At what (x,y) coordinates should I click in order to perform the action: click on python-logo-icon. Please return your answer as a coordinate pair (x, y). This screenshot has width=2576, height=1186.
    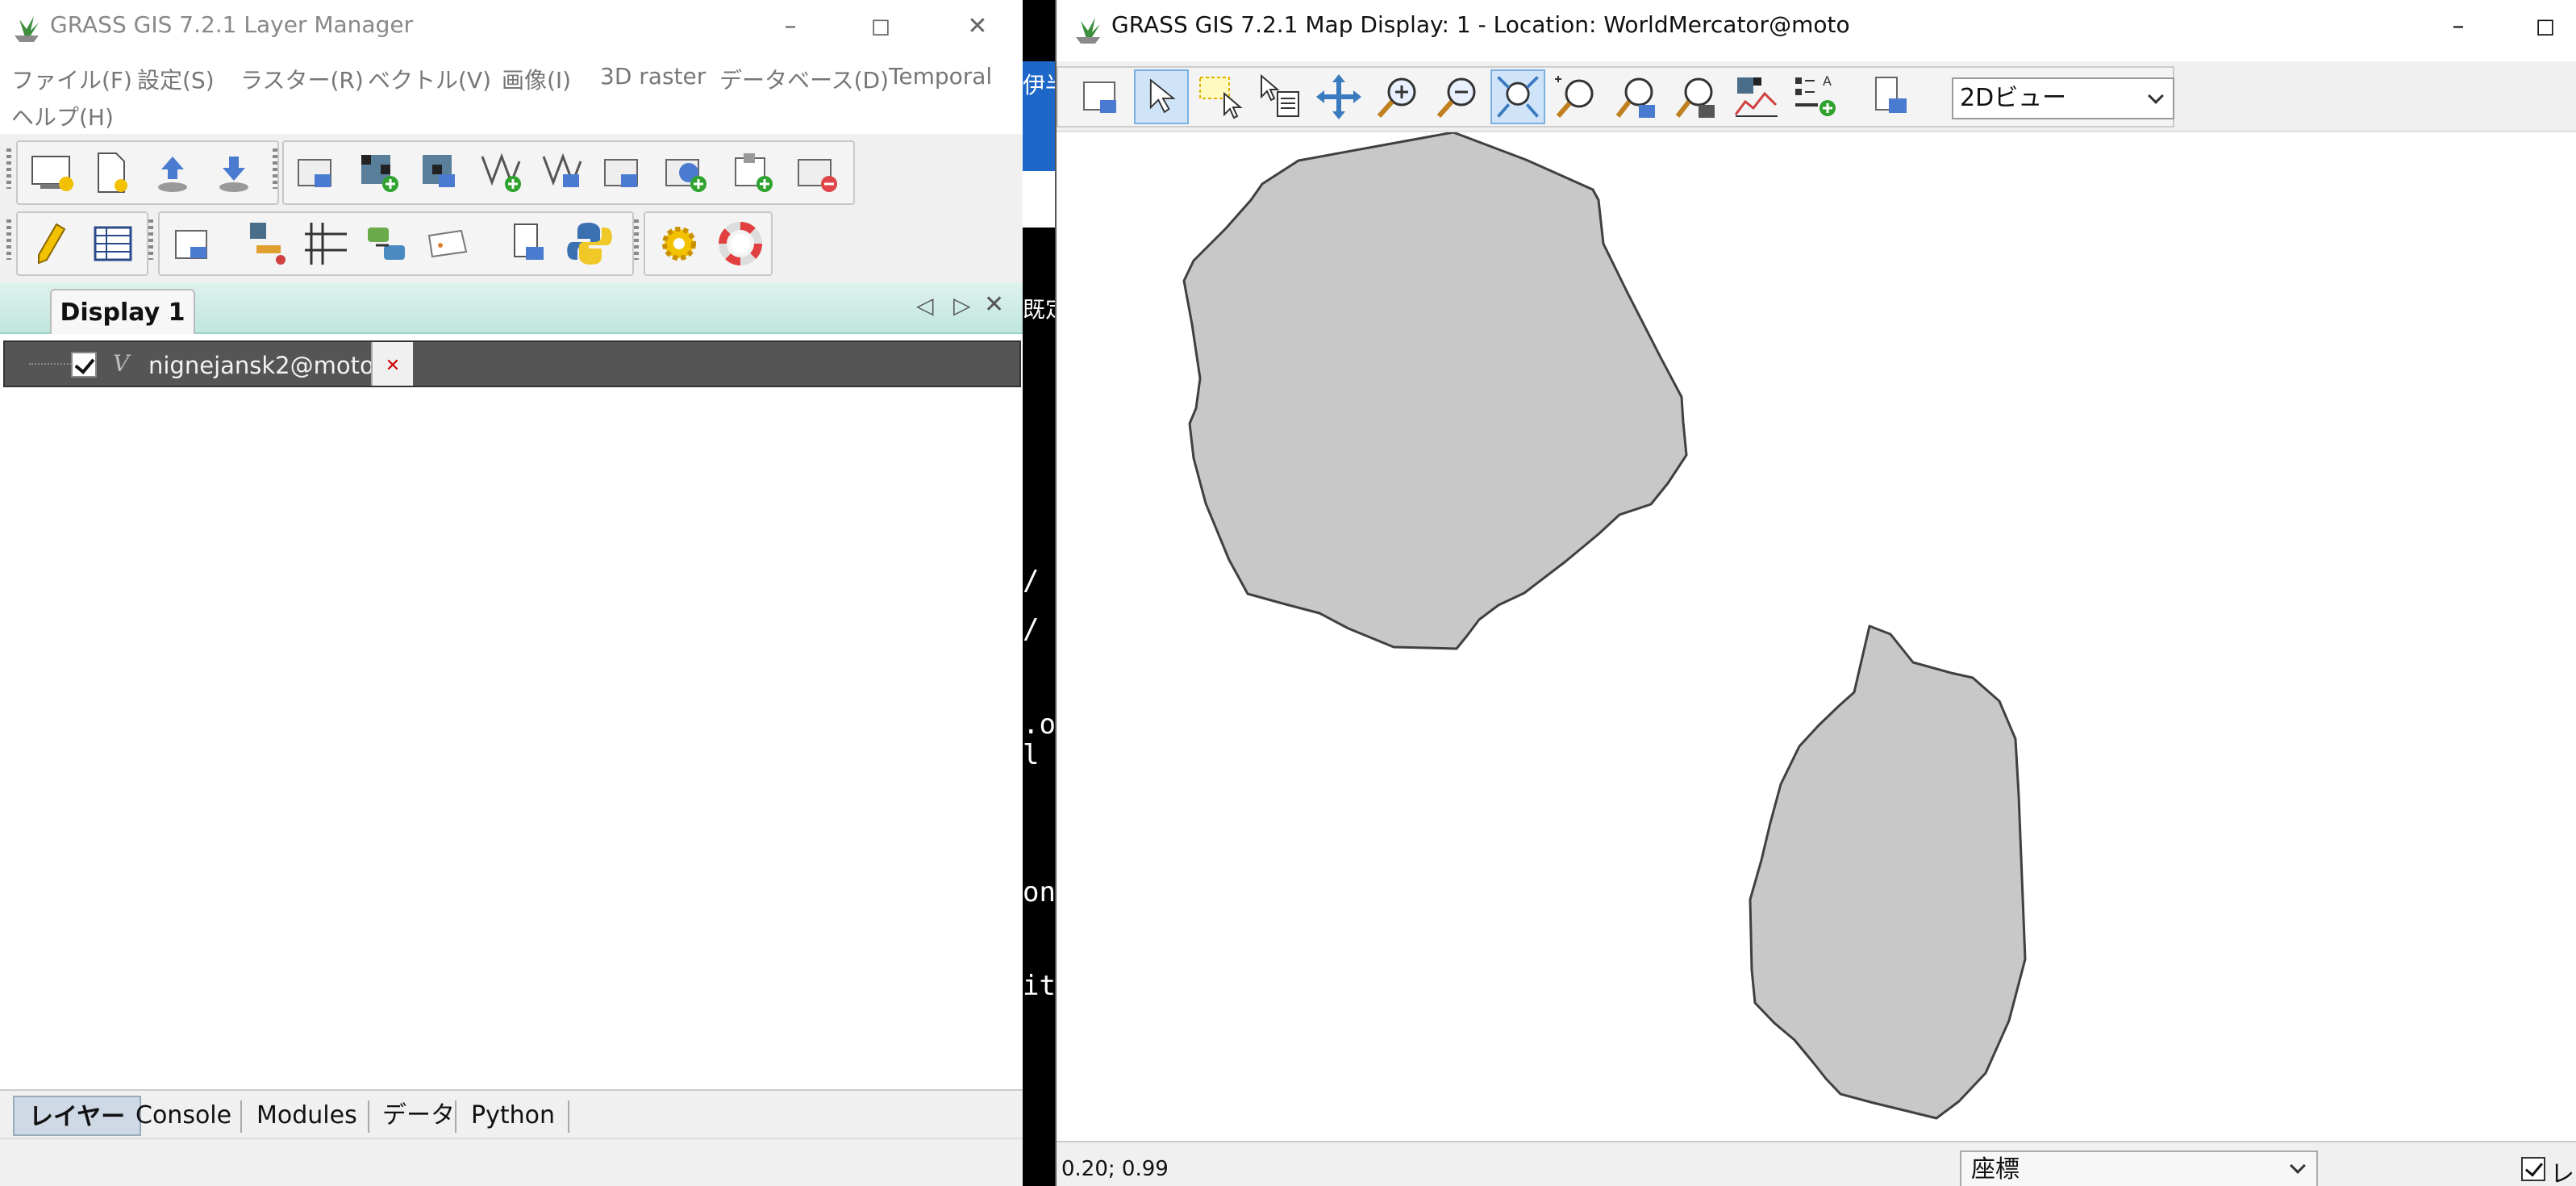
    Looking at the image, I should click on (588, 244).